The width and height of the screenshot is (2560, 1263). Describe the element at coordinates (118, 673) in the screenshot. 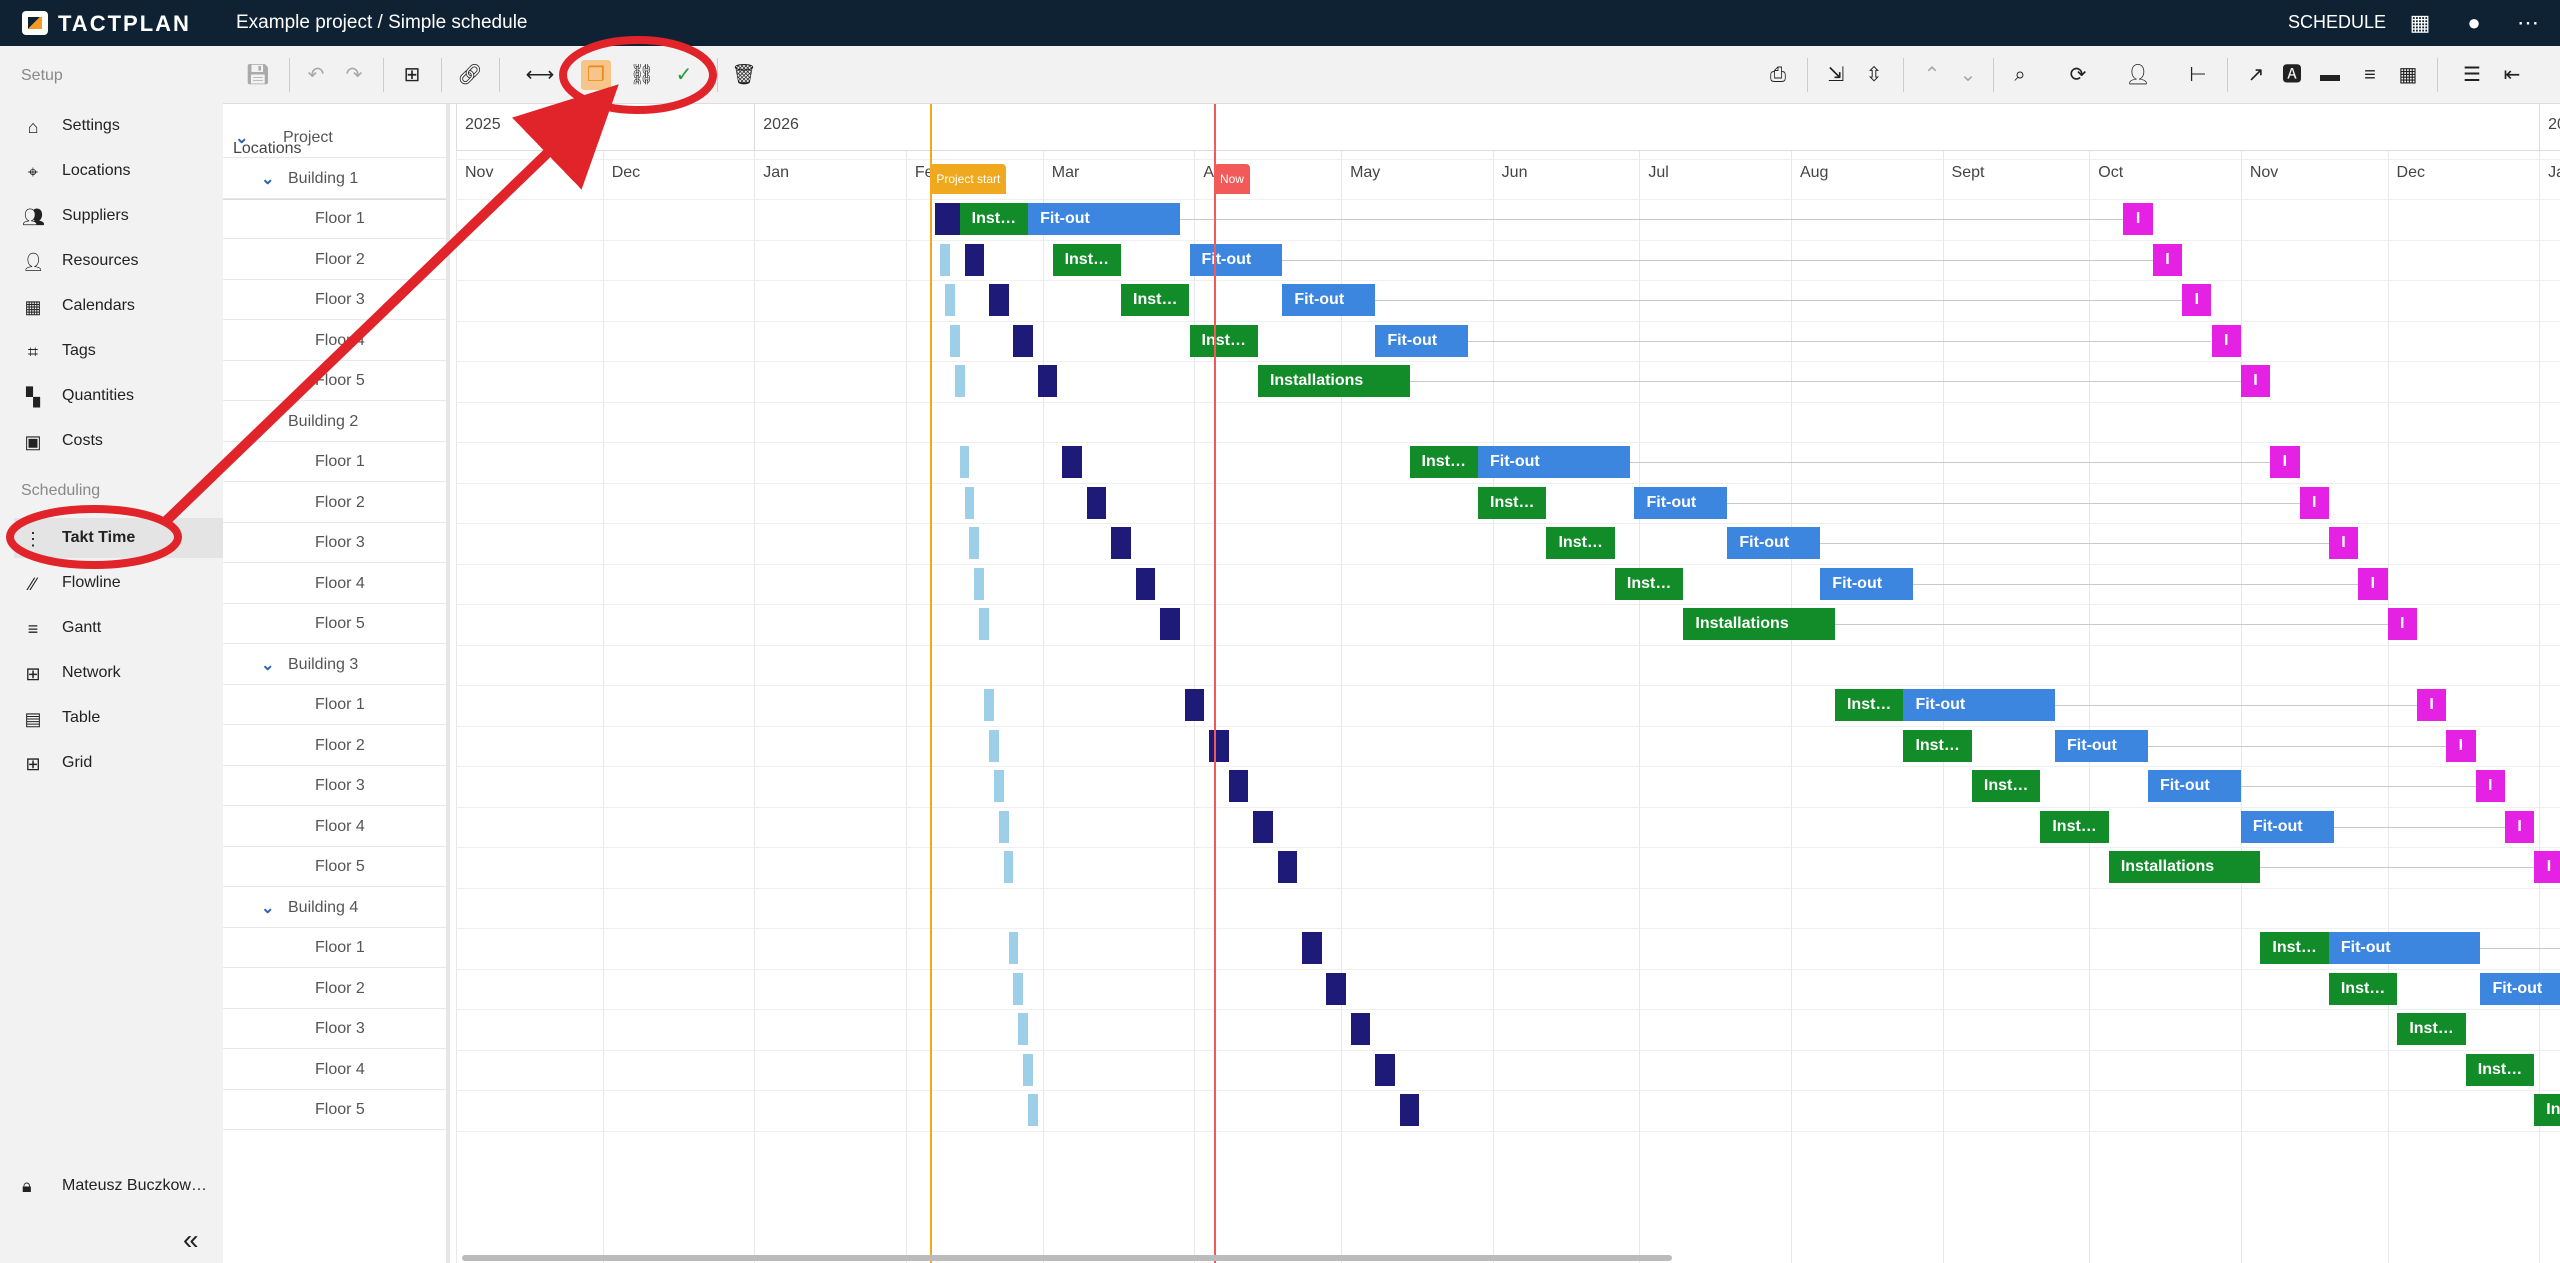

I see `sidebar-item-network: ⊞ Network` at that location.